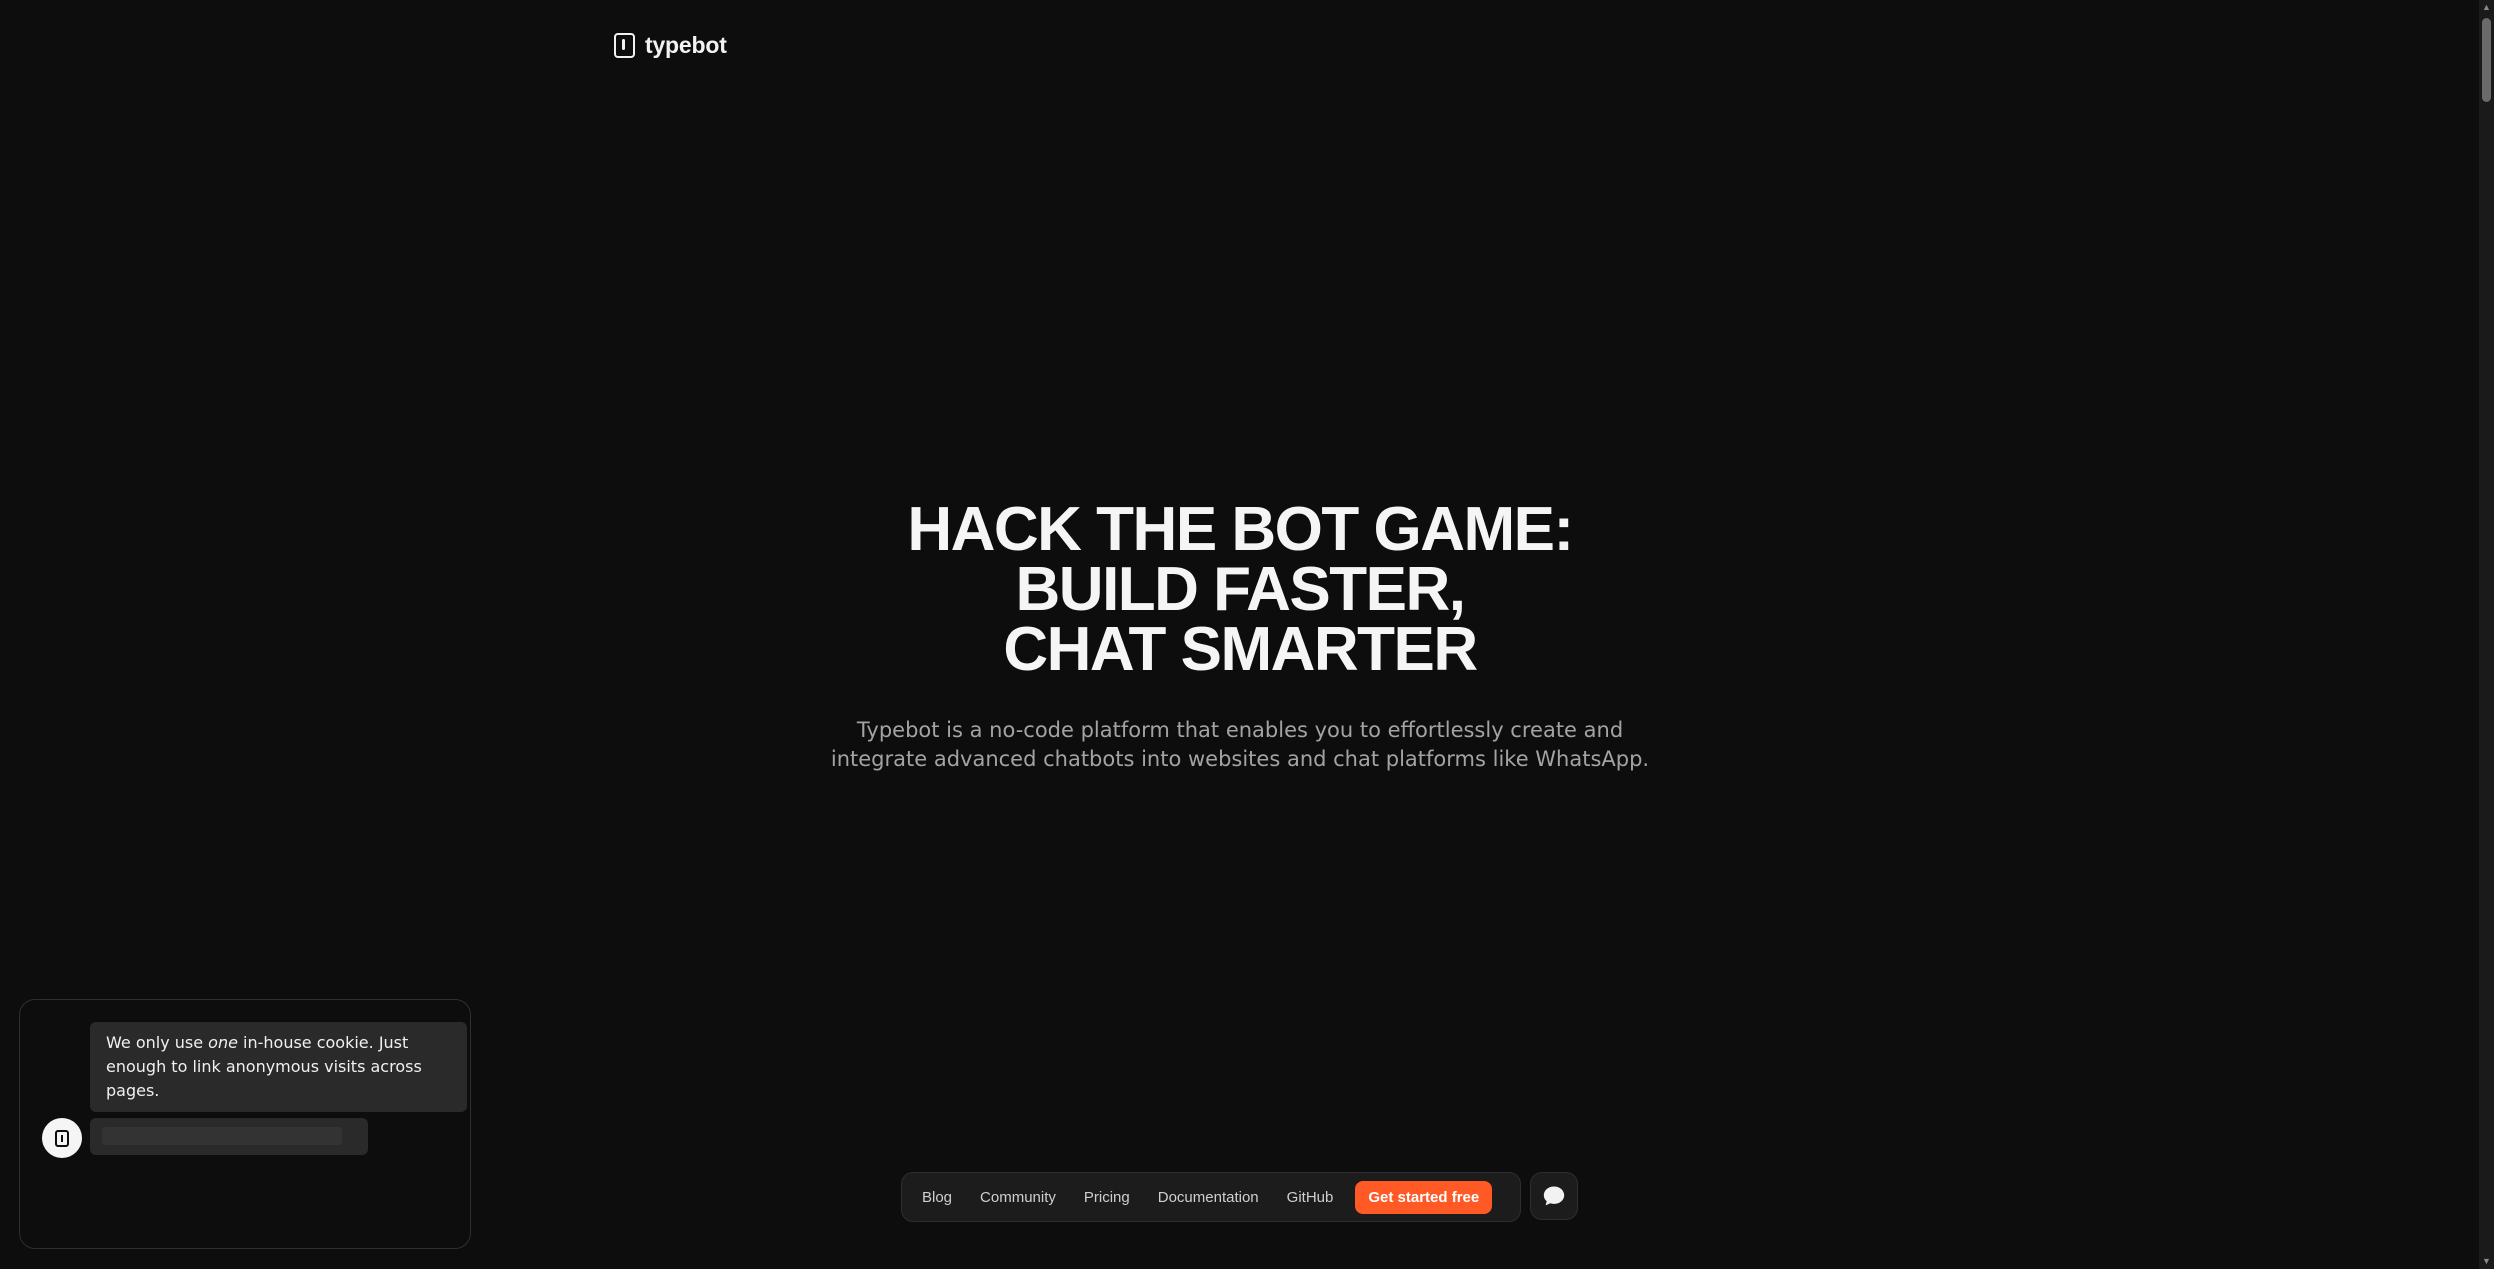 This screenshot has width=2494, height=1269. I want to click on page-scrollbar: ▲ ▼, so click(2486, 634).